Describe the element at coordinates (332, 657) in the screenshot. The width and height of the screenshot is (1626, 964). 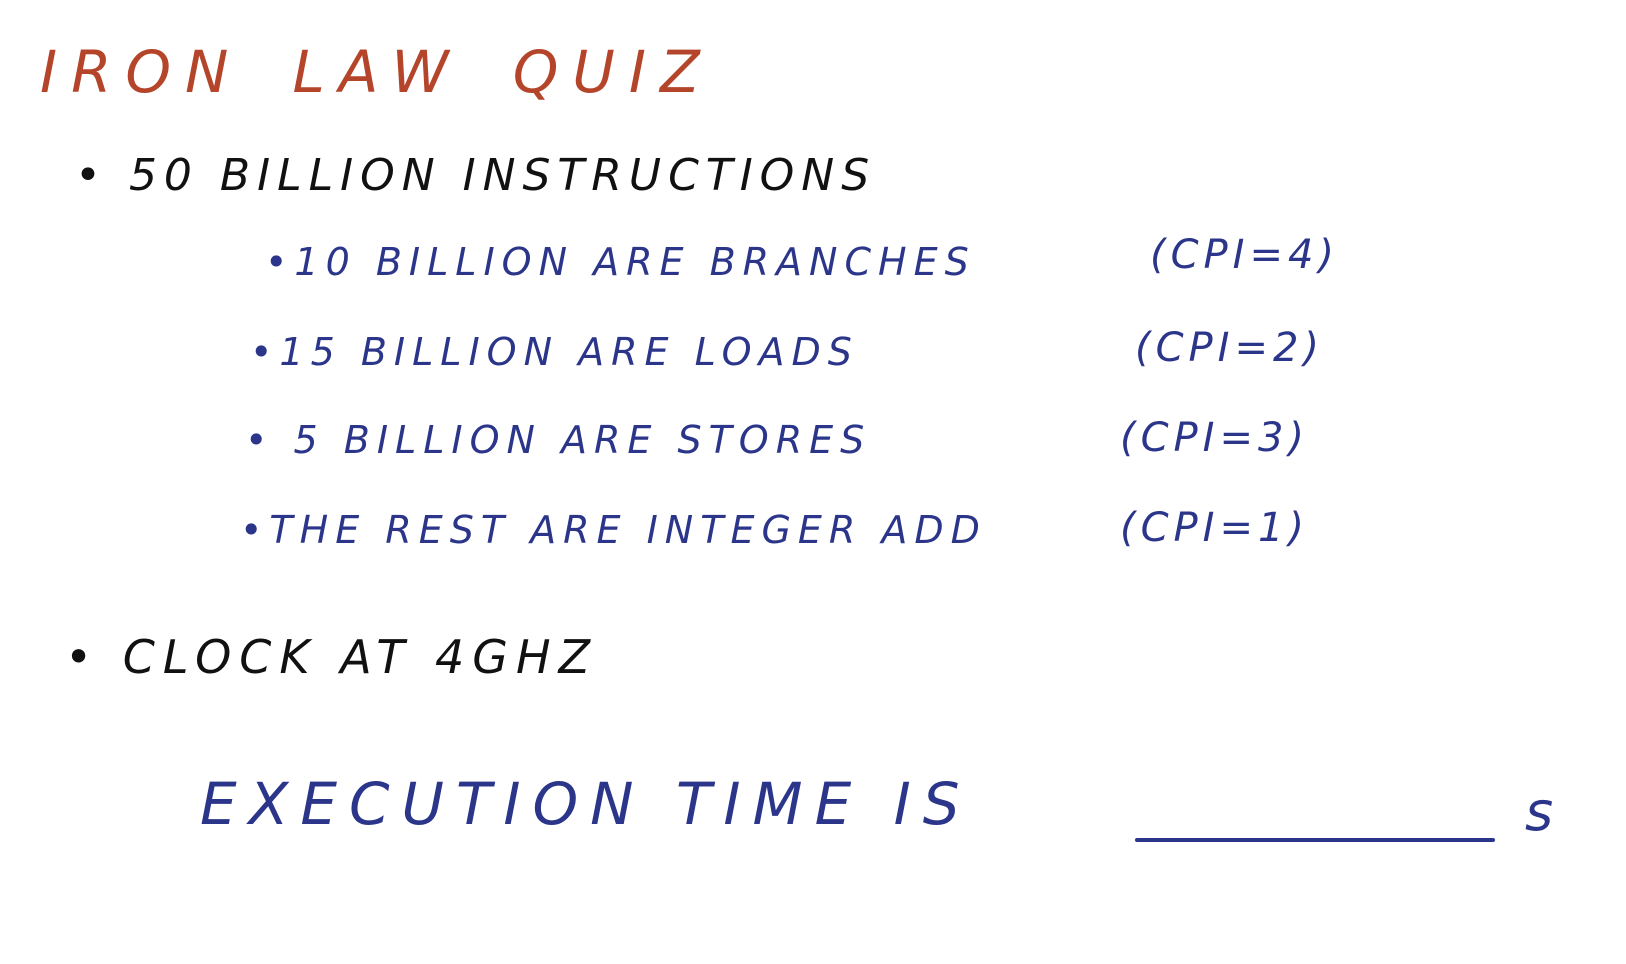
I see `clock-bullet: • CLOCK AT 4GHz` at that location.